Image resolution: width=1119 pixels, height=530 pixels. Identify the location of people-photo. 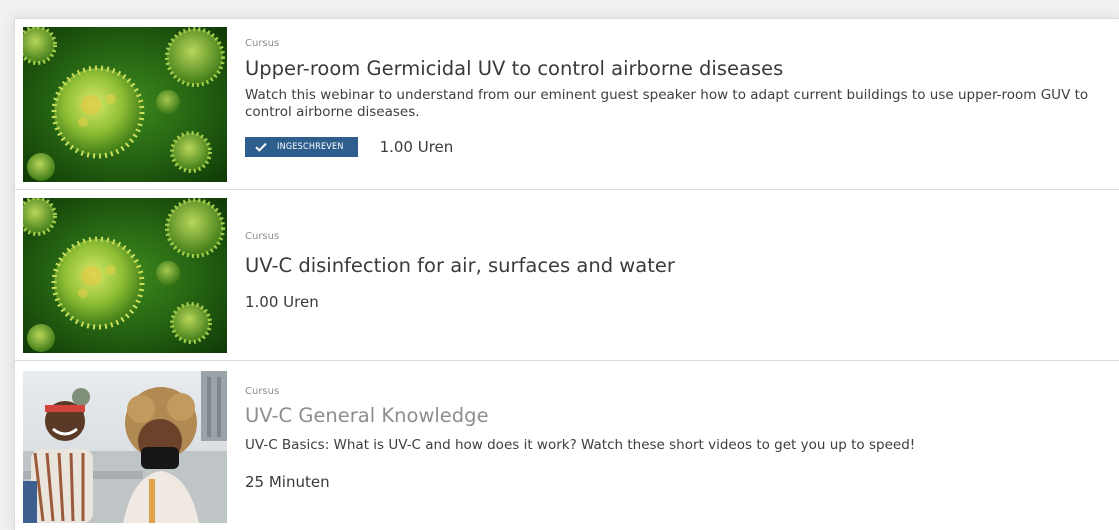
(125, 447).